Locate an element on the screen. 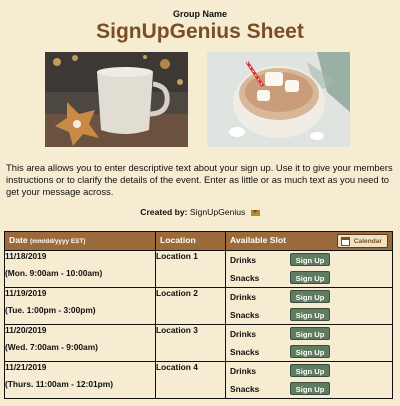 The image size is (400, 406). slot-date: 11/20/2019 is located at coordinates (26, 330).